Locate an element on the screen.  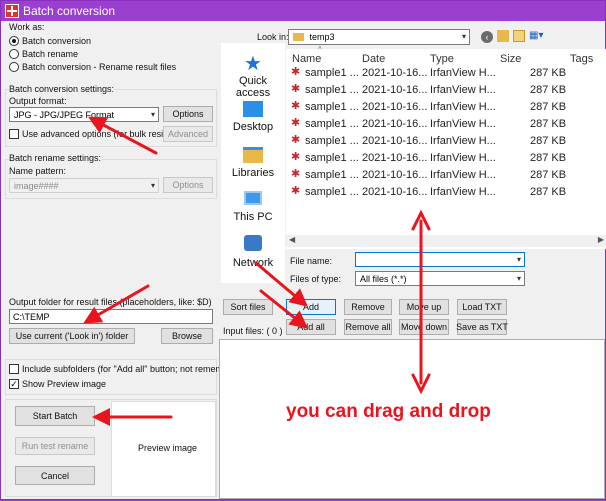
include-subfolders-checkbox is located at coordinates (14, 369).